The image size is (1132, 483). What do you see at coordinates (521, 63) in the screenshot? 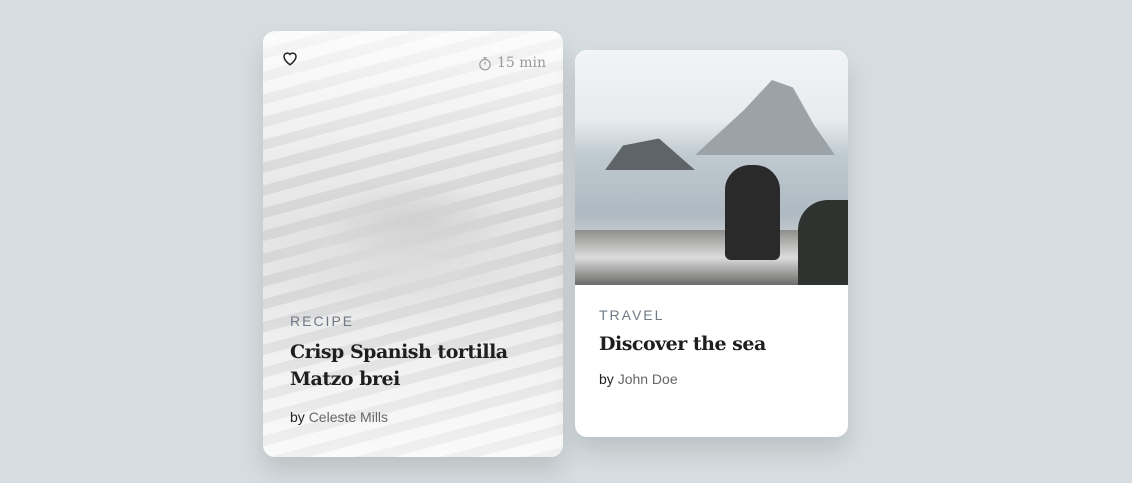
I see `time-label: 15 min` at bounding box center [521, 63].